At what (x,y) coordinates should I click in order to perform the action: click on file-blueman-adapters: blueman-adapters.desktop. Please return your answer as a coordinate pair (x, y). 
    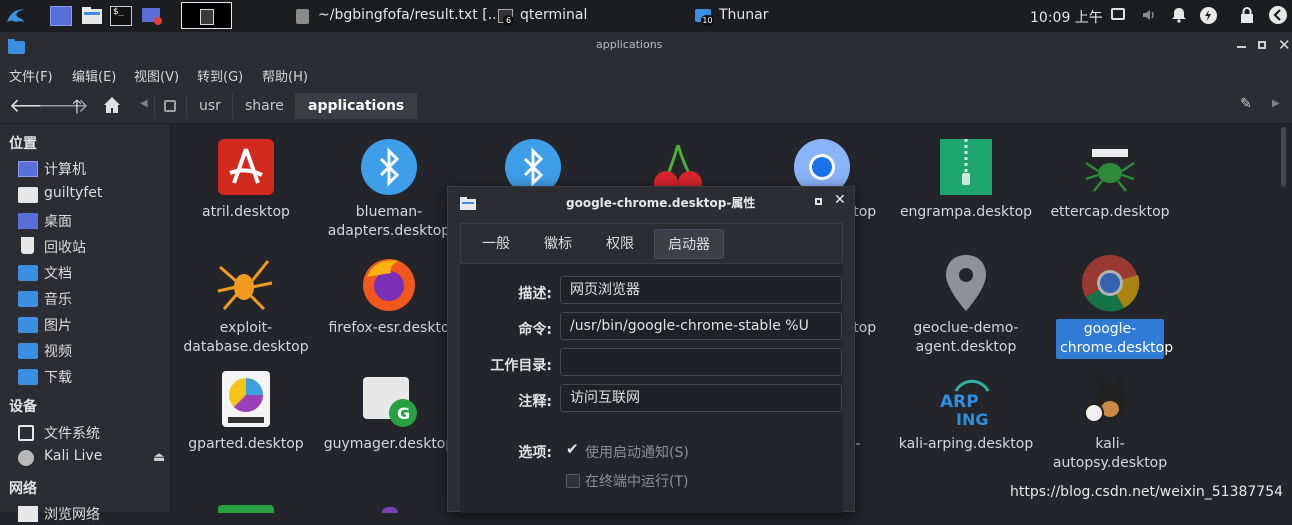
    Looking at the image, I should click on (389, 184).